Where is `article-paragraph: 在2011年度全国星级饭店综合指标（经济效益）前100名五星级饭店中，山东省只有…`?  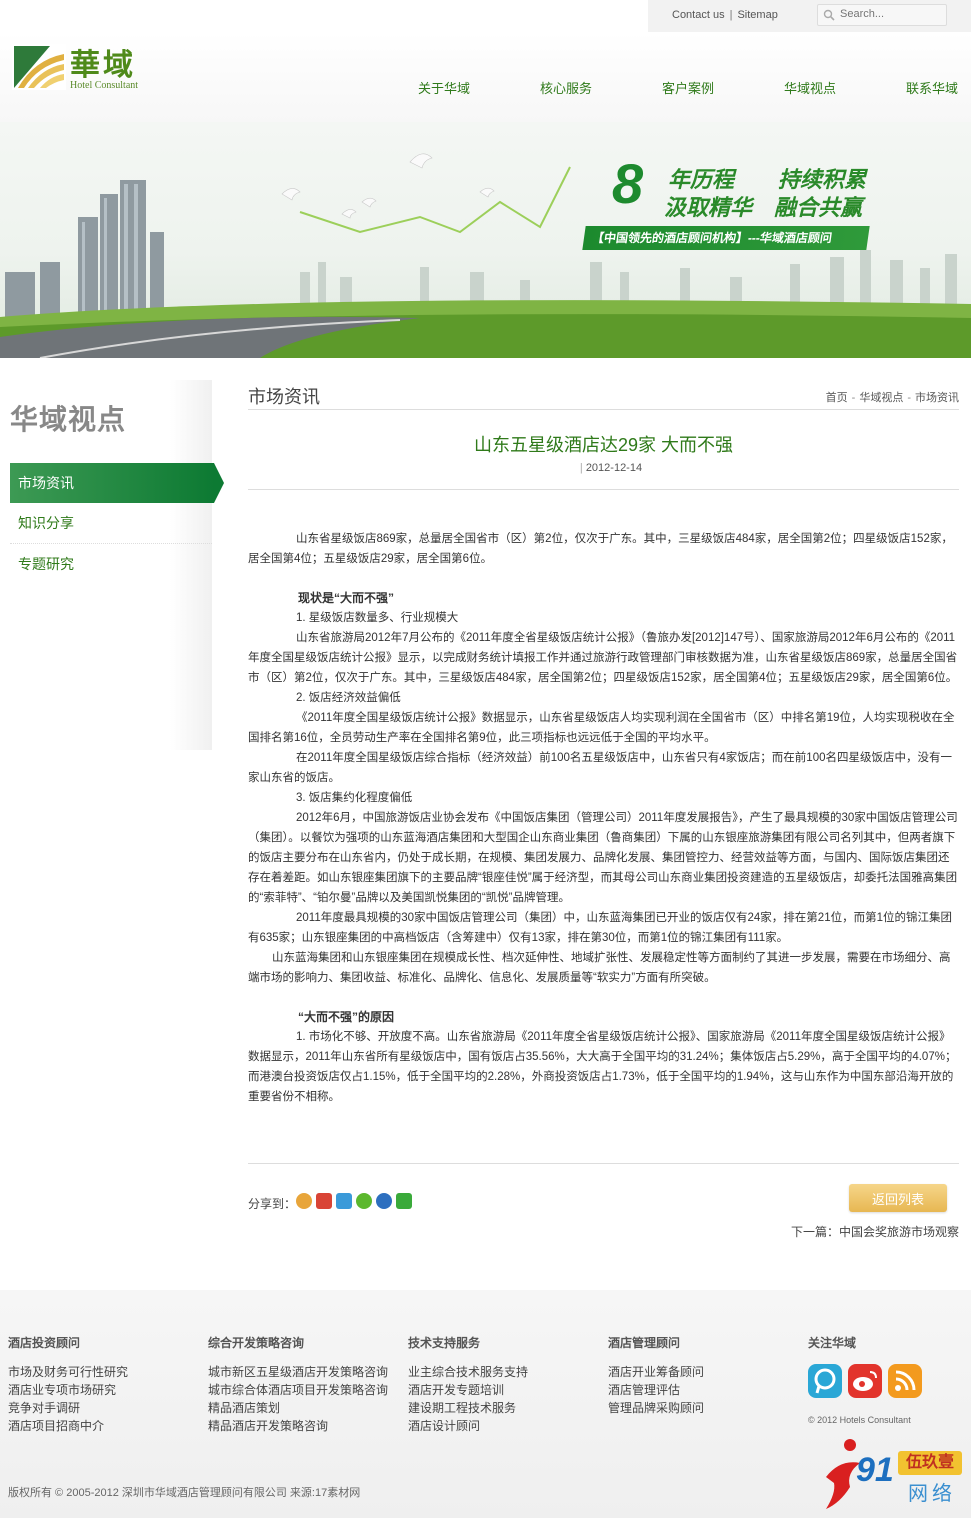
article-paragraph: 在2011年度全国星级饭店综合指标（经济效益）前100名五星级饭店中，山东省只有… is located at coordinates (600, 768).